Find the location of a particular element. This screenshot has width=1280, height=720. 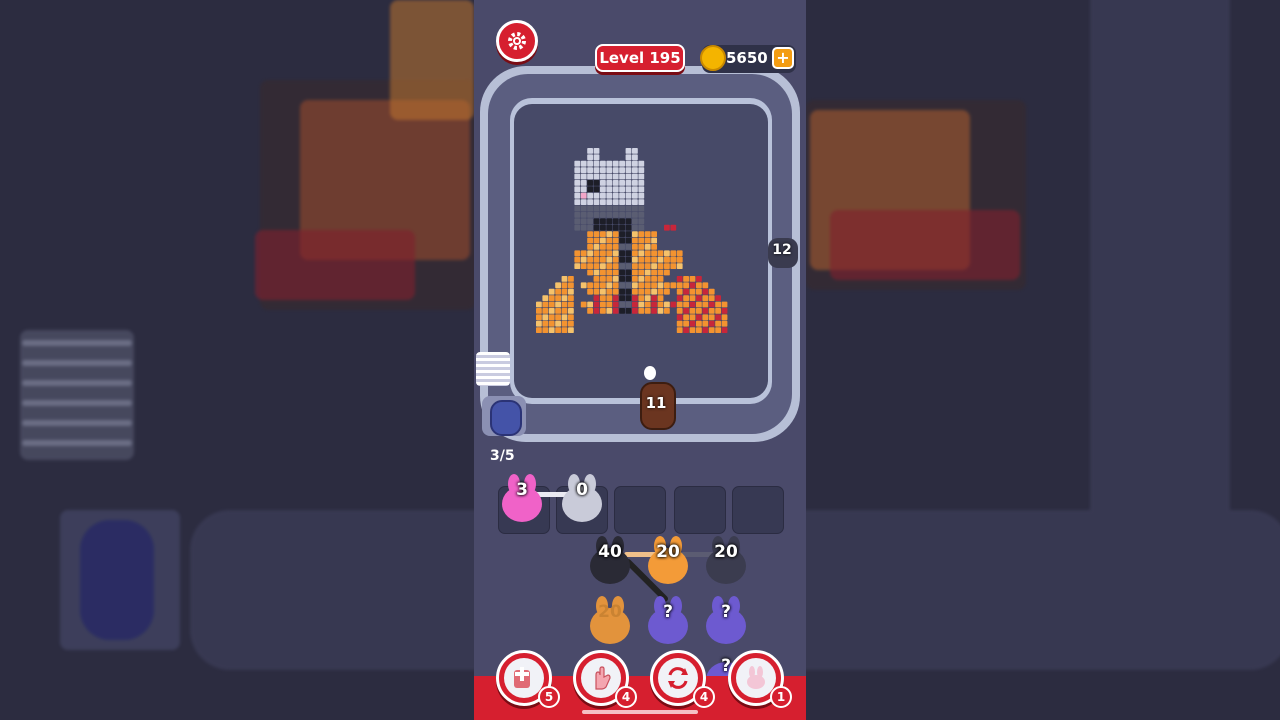

active-shooter: 11 is located at coordinates (658, 399).